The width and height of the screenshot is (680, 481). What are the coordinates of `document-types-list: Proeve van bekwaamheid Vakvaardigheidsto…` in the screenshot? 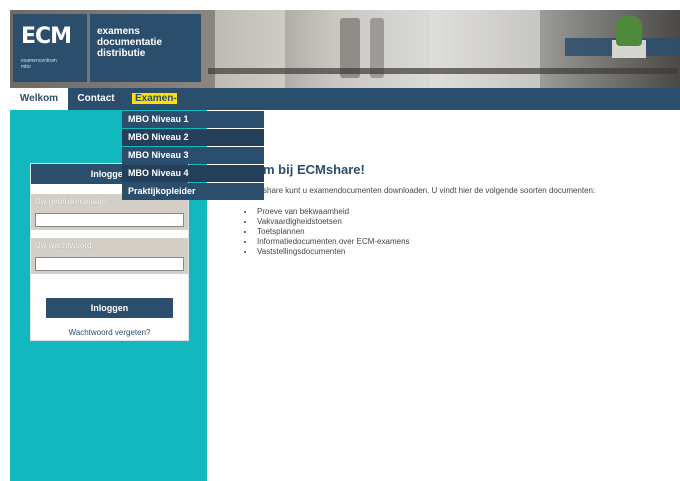 It's located at (327, 232).